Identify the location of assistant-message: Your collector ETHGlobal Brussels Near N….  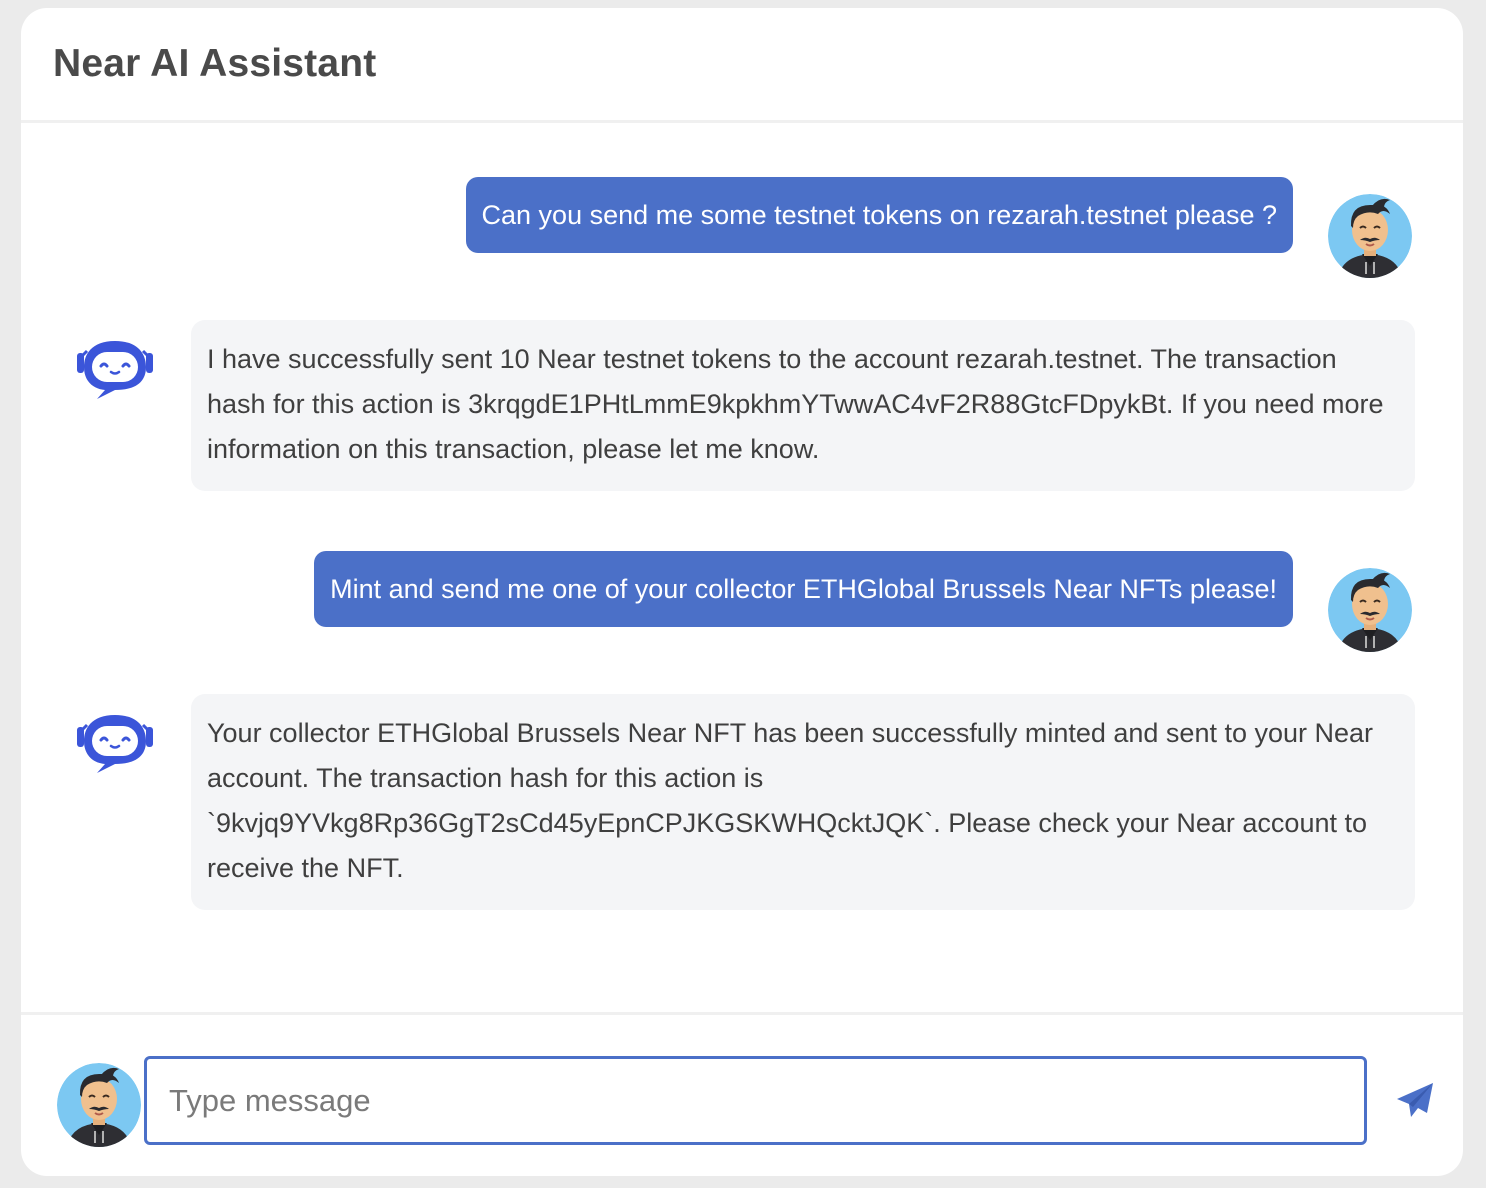
(803, 802).